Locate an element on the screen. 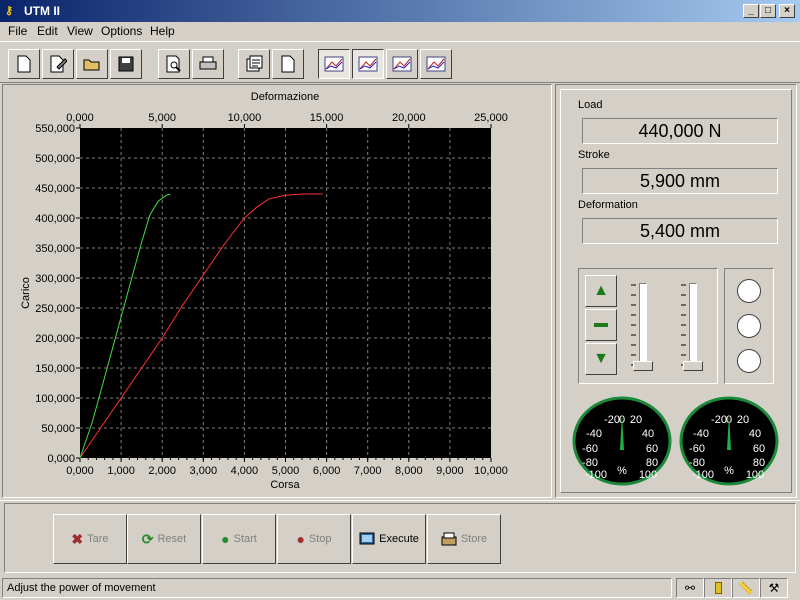 This screenshot has height=600, width=800. stop-icon: ● is located at coordinates (300, 539).